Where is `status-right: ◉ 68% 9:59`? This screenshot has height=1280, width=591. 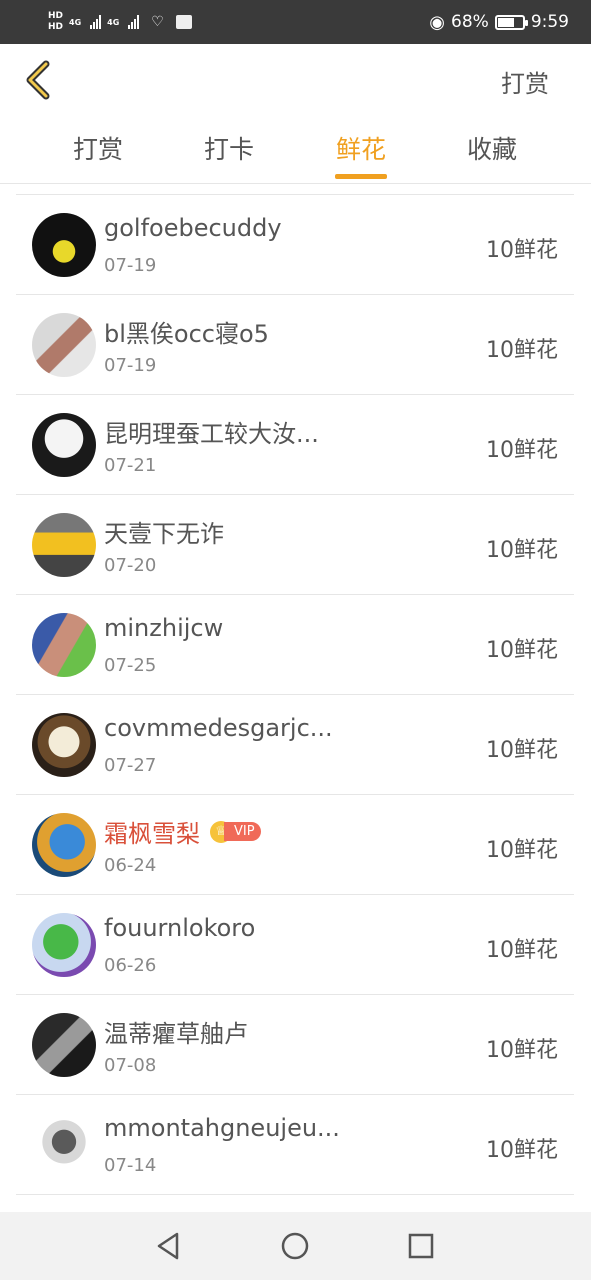 status-right: ◉ 68% 9:59 is located at coordinates (499, 22).